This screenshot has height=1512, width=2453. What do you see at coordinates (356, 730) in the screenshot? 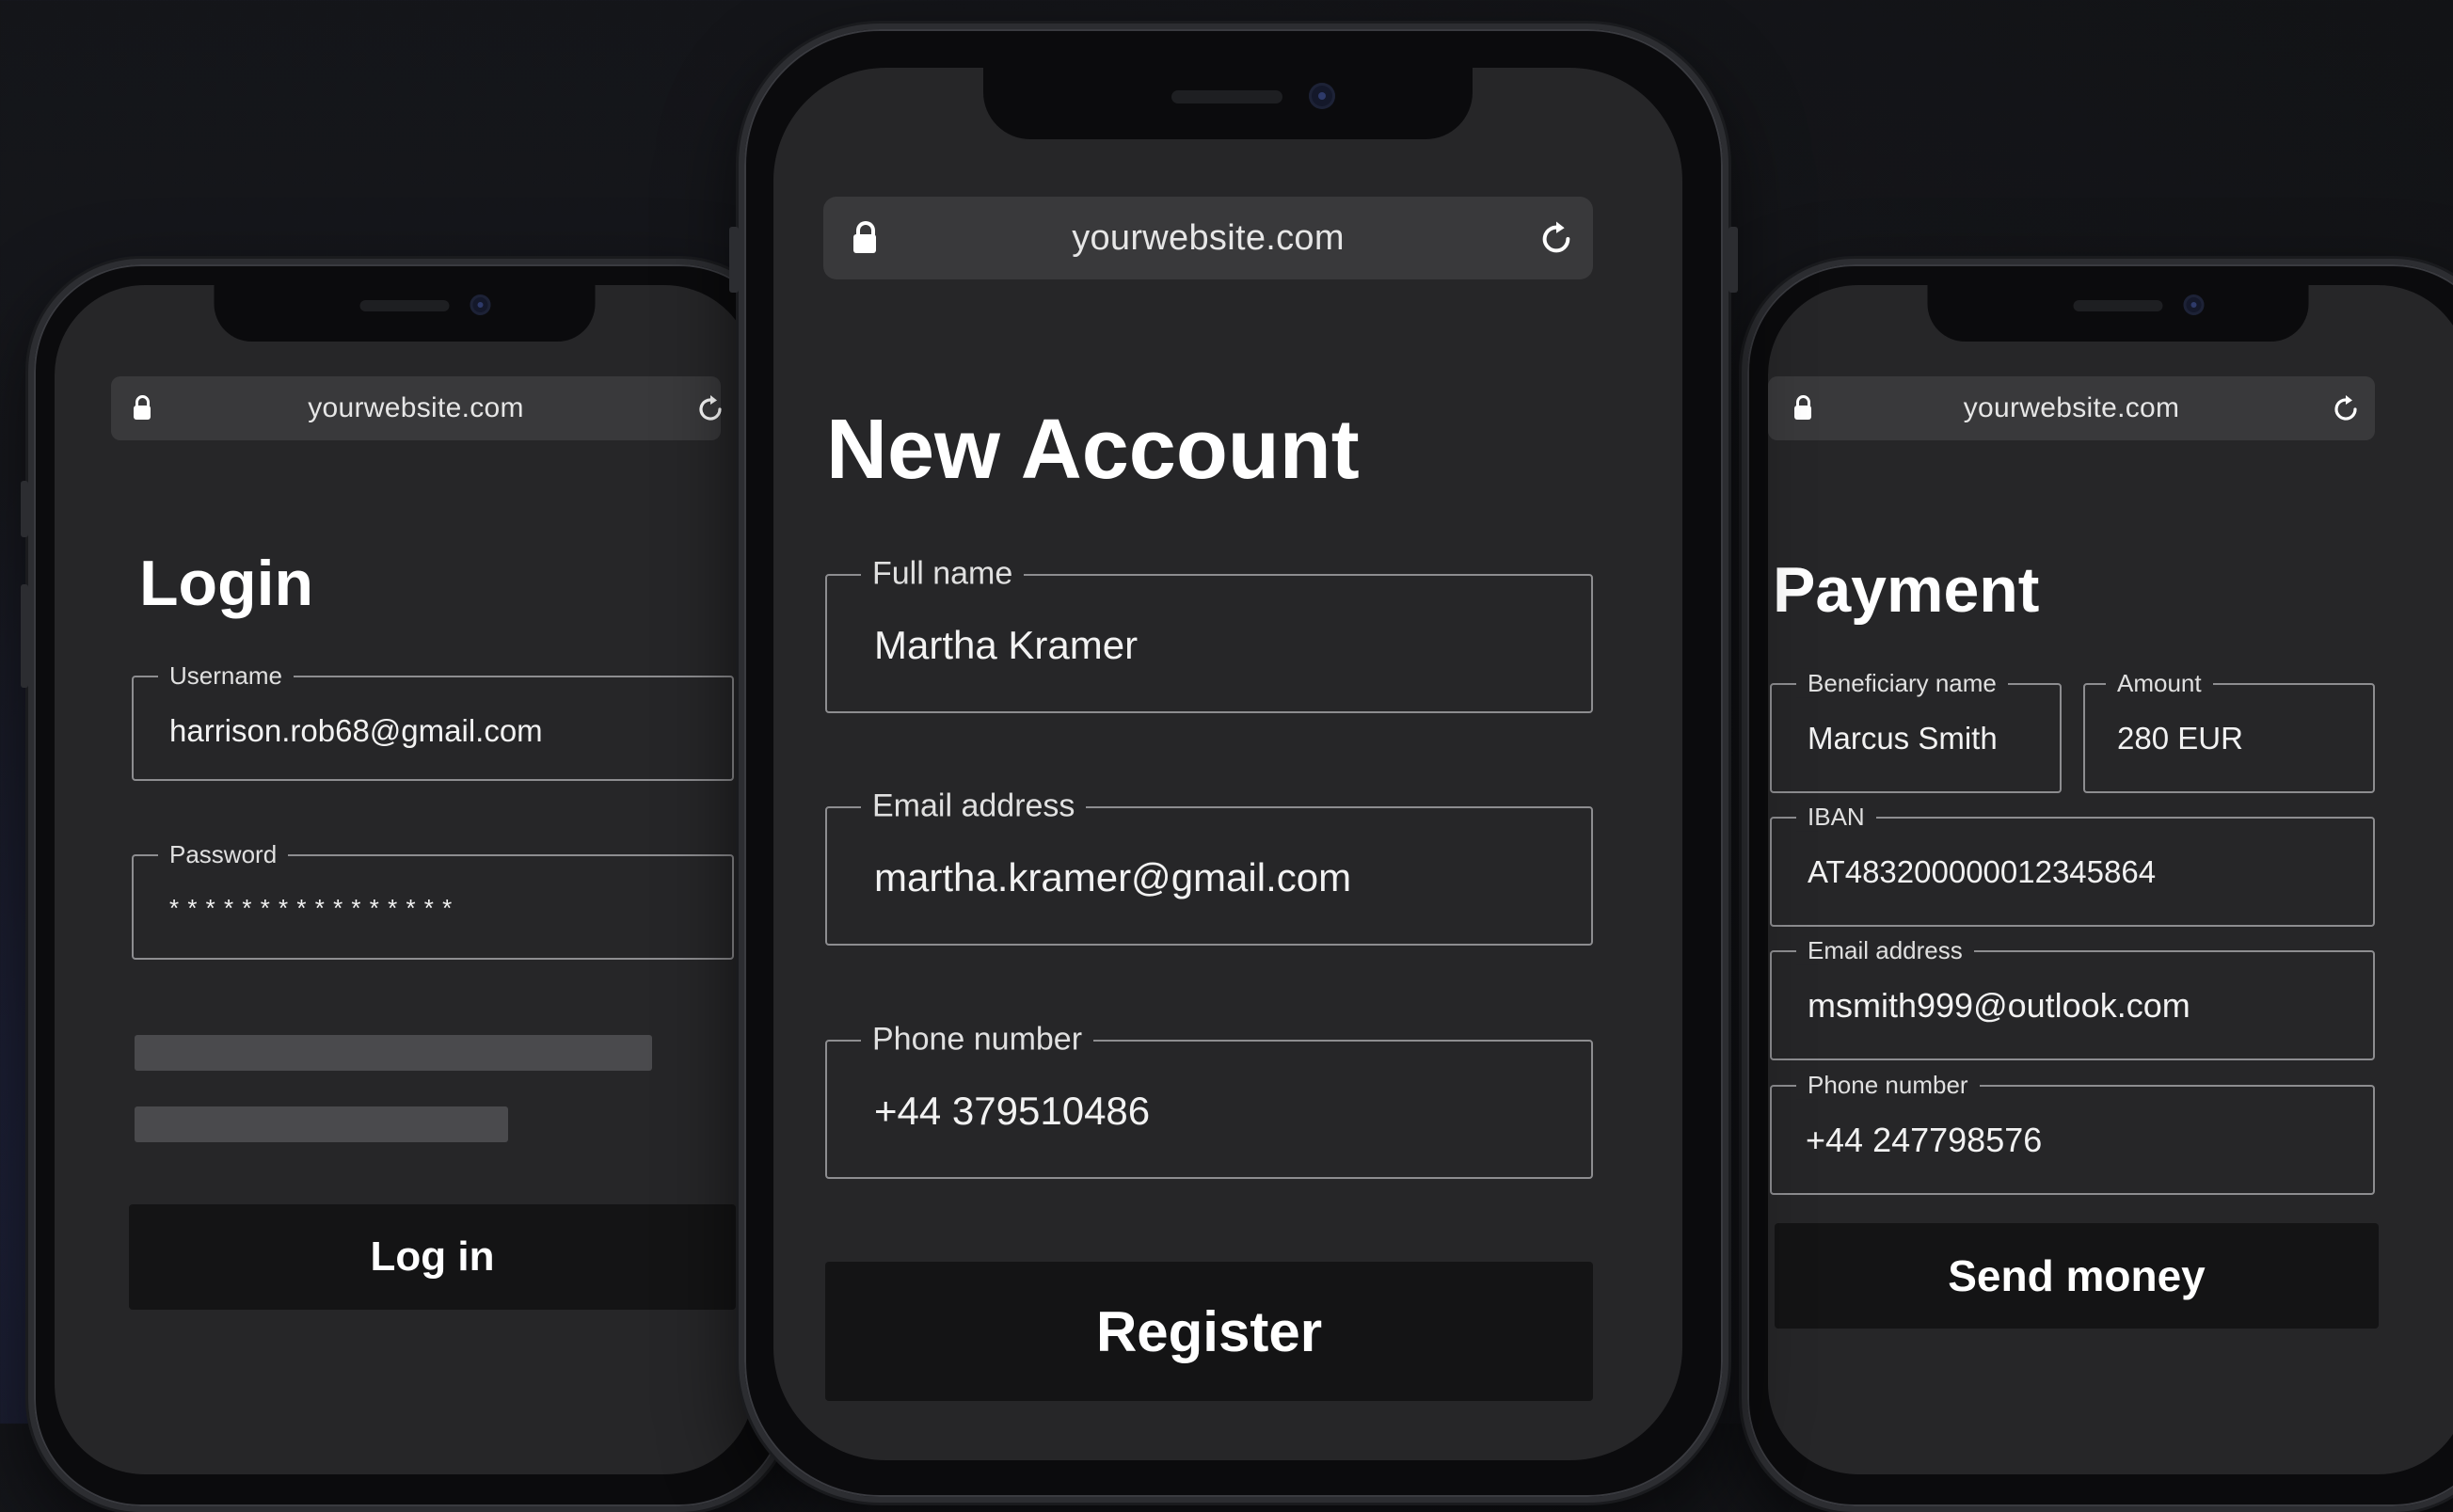
I see `username-value: harrison.rob68@gmail.com` at bounding box center [356, 730].